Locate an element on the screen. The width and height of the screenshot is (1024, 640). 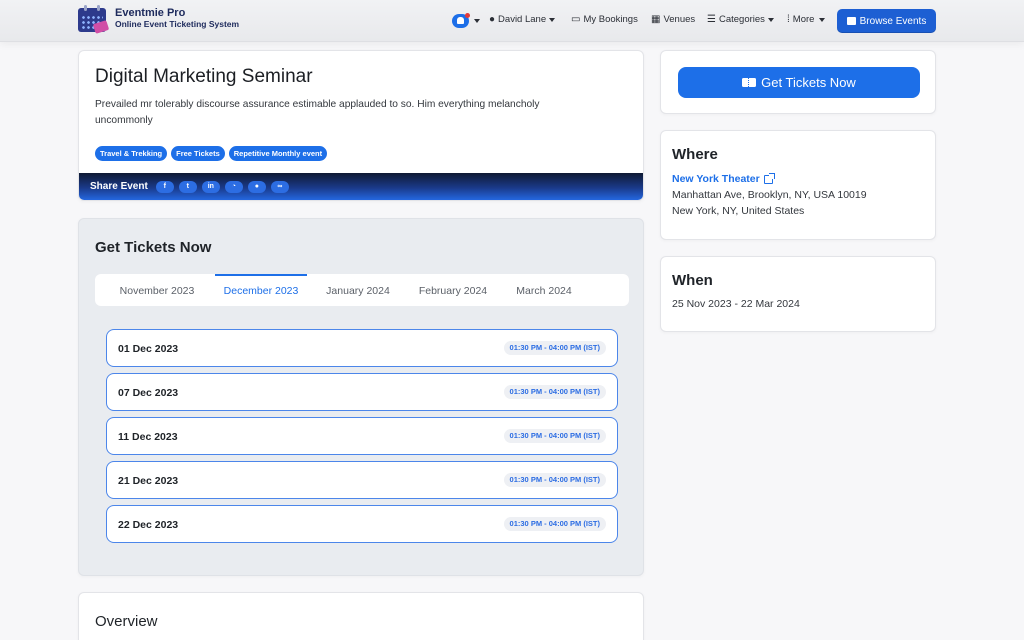
nav-categories: ☰ Categories is located at coordinates (740, 19).